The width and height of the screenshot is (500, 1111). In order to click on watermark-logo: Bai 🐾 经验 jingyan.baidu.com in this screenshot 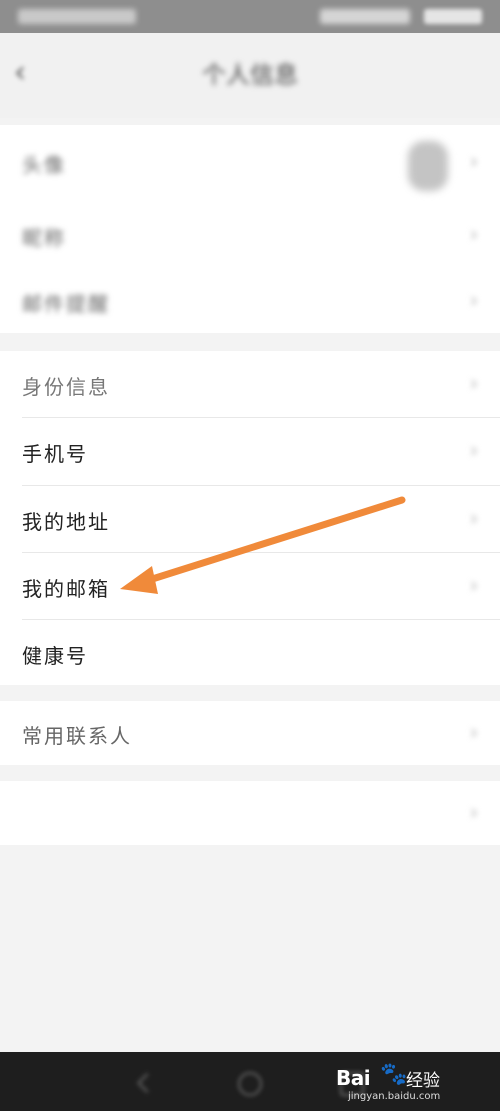, I will do `click(406, 1081)`.